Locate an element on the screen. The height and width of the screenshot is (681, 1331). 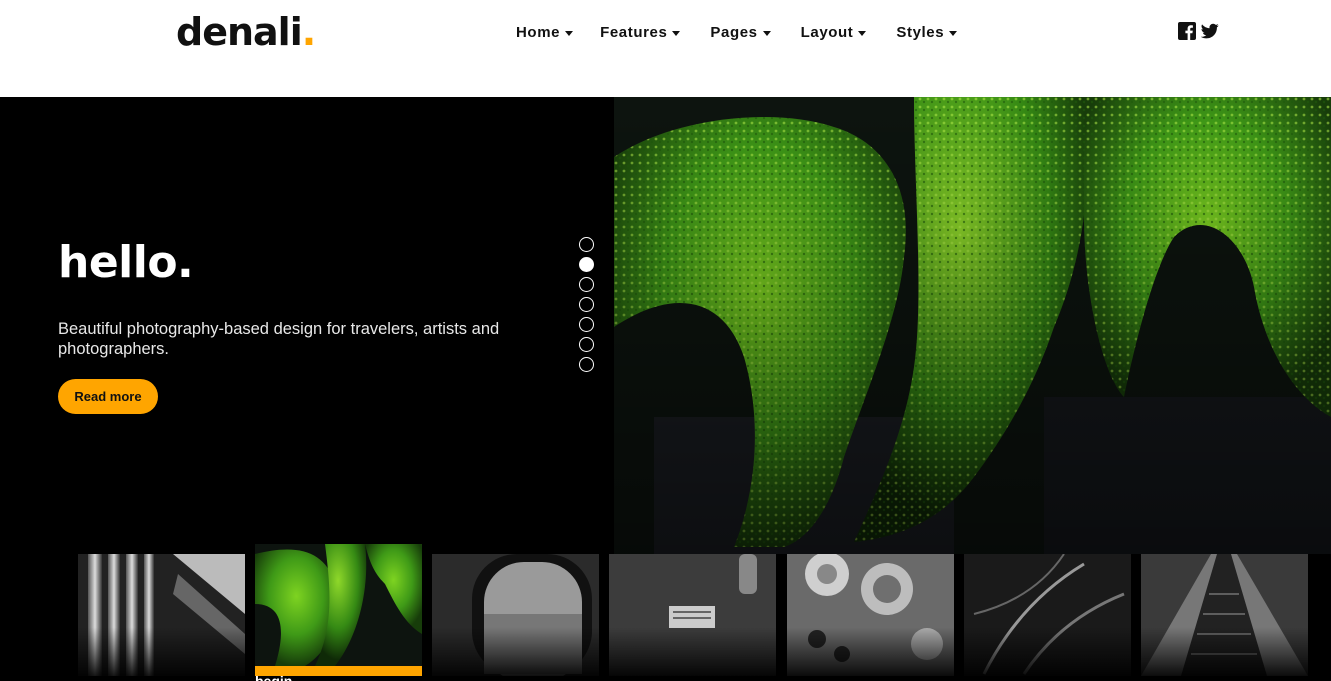
slide-dot-active is located at coordinates (586, 264).